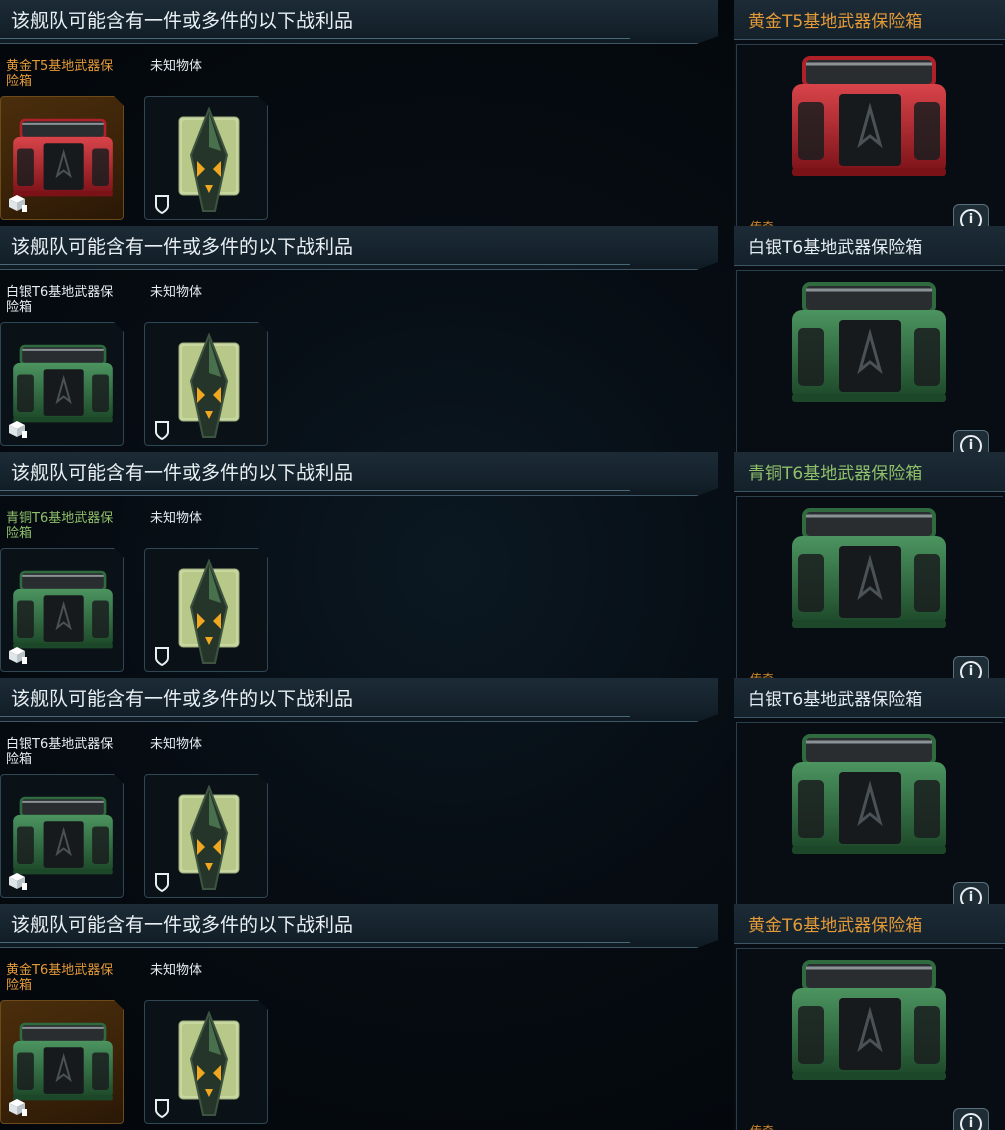 This screenshot has width=1005, height=1130. Describe the element at coordinates (60, 74) in the screenshot. I see `loot-item-name: 黄金T5基地武器保险箱` at that location.